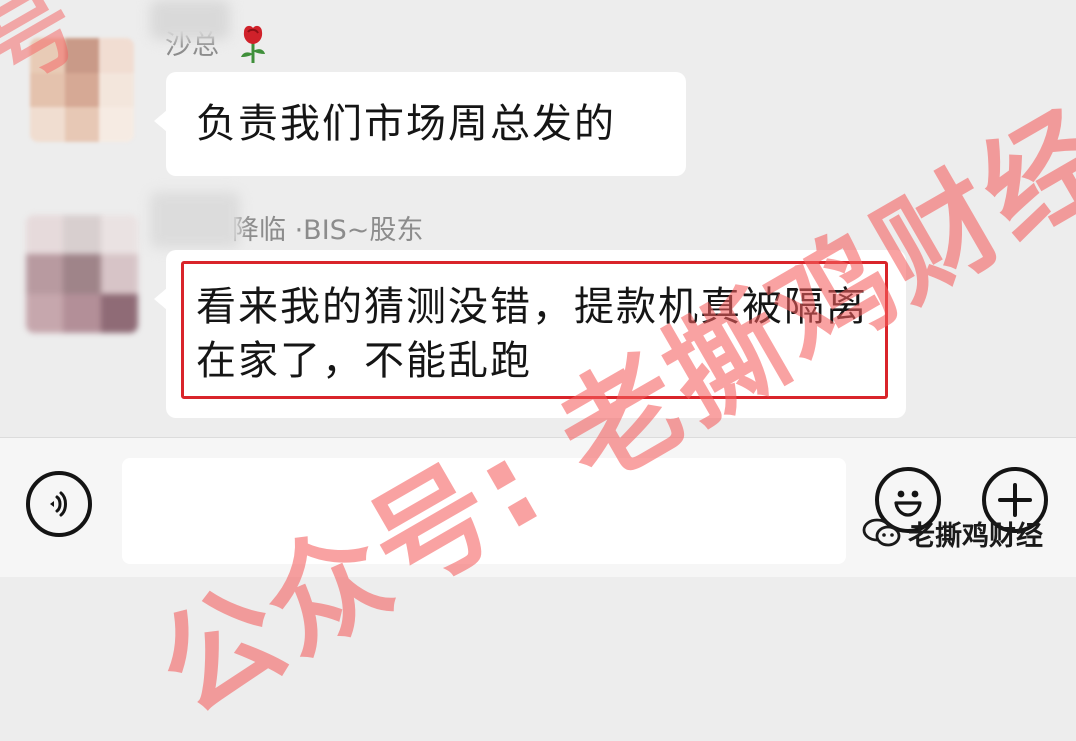 Image resolution: width=1076 pixels, height=741 pixels. What do you see at coordinates (328, 230) in the screenshot?
I see `sender-name: 降临 ·BIS~股东` at bounding box center [328, 230].